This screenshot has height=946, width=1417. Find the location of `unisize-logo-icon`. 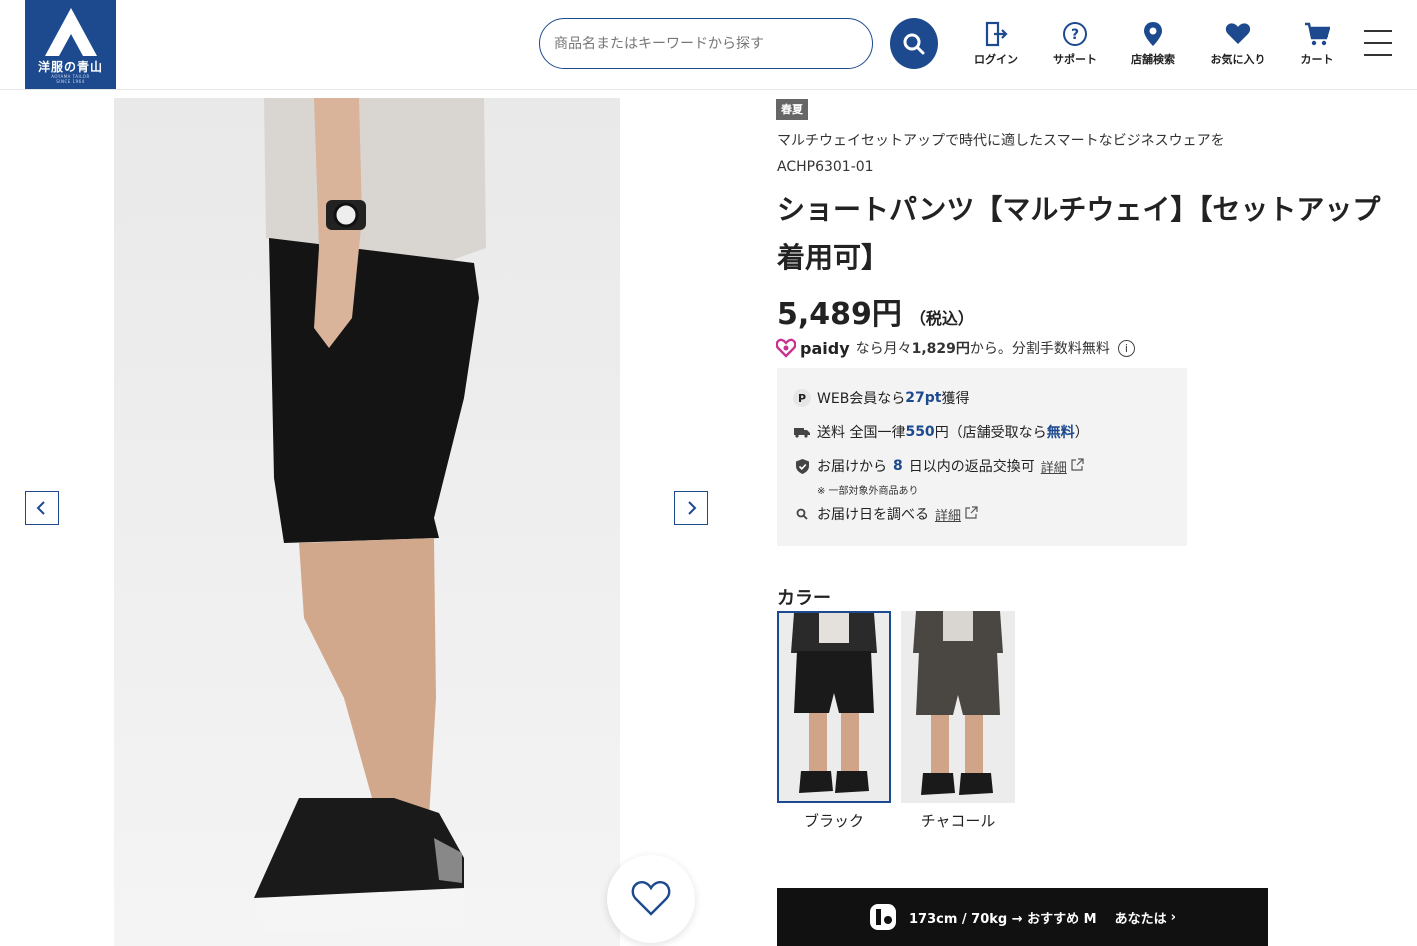

unisize-logo-icon is located at coordinates (882, 917).